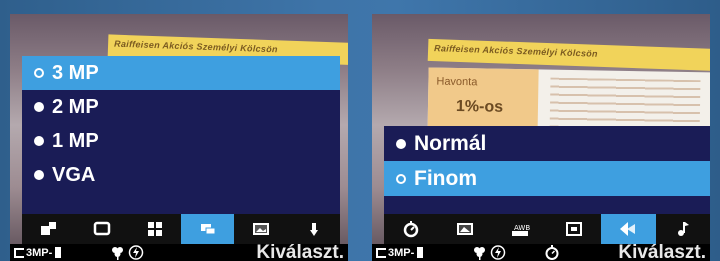 The image size is (720, 261). I want to click on grid-icon, so click(154, 229).